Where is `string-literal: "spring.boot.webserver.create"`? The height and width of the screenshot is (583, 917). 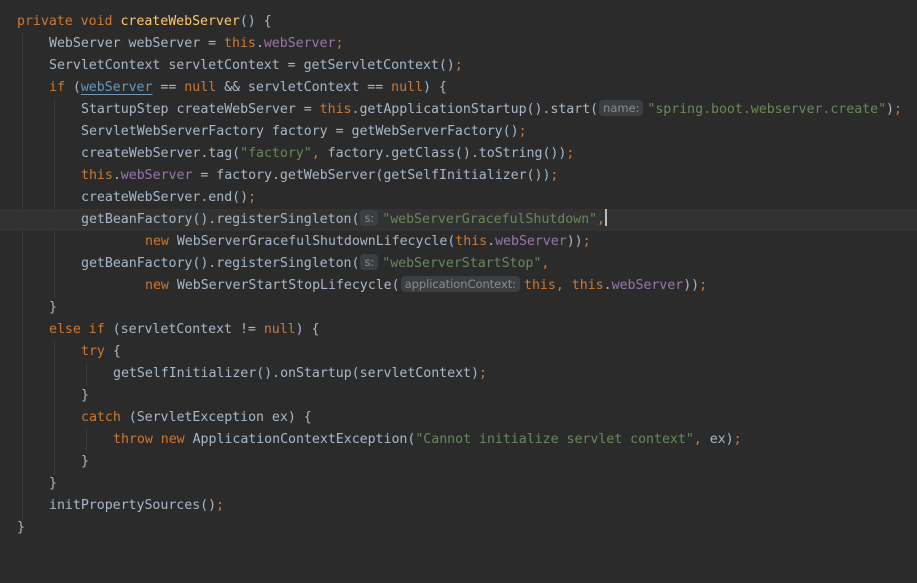 string-literal: "spring.boot.webserver.create" is located at coordinates (767, 109).